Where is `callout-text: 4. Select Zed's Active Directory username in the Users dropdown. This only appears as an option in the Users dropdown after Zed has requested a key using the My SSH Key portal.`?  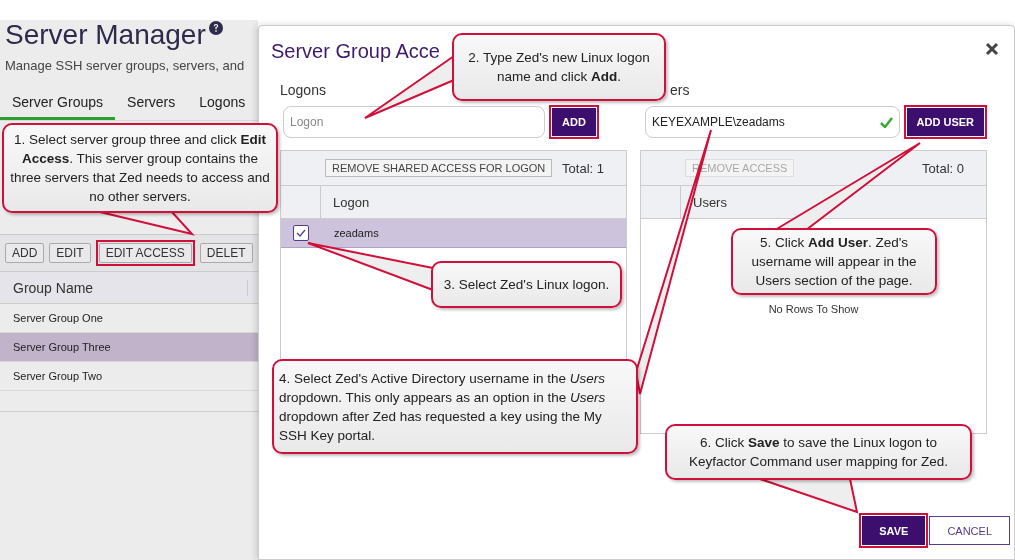 callout-text: 4. Select Zed's Active Directory username in the Users dropdown. This only appears as an option in the Users dropdown after Zed has requested a key using the My SSH Key portal. is located at coordinates (443, 407).